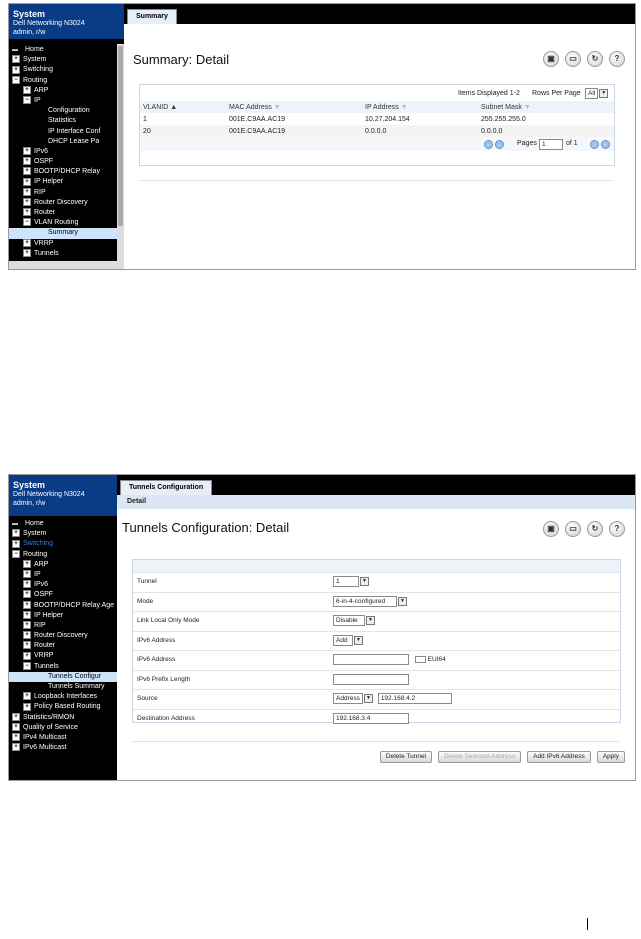  I want to click on nav-item: DHCP Lease Pa, so click(66, 142).